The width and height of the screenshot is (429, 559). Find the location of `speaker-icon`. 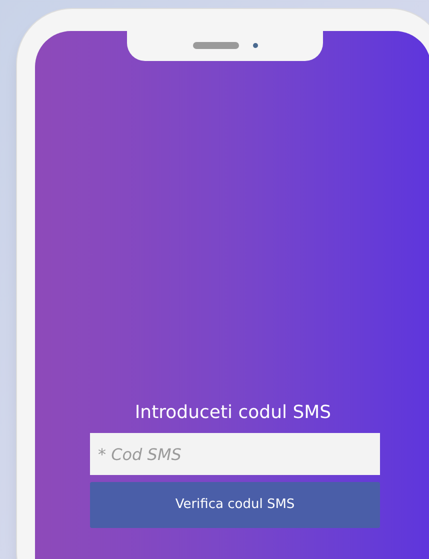

speaker-icon is located at coordinates (215, 45).